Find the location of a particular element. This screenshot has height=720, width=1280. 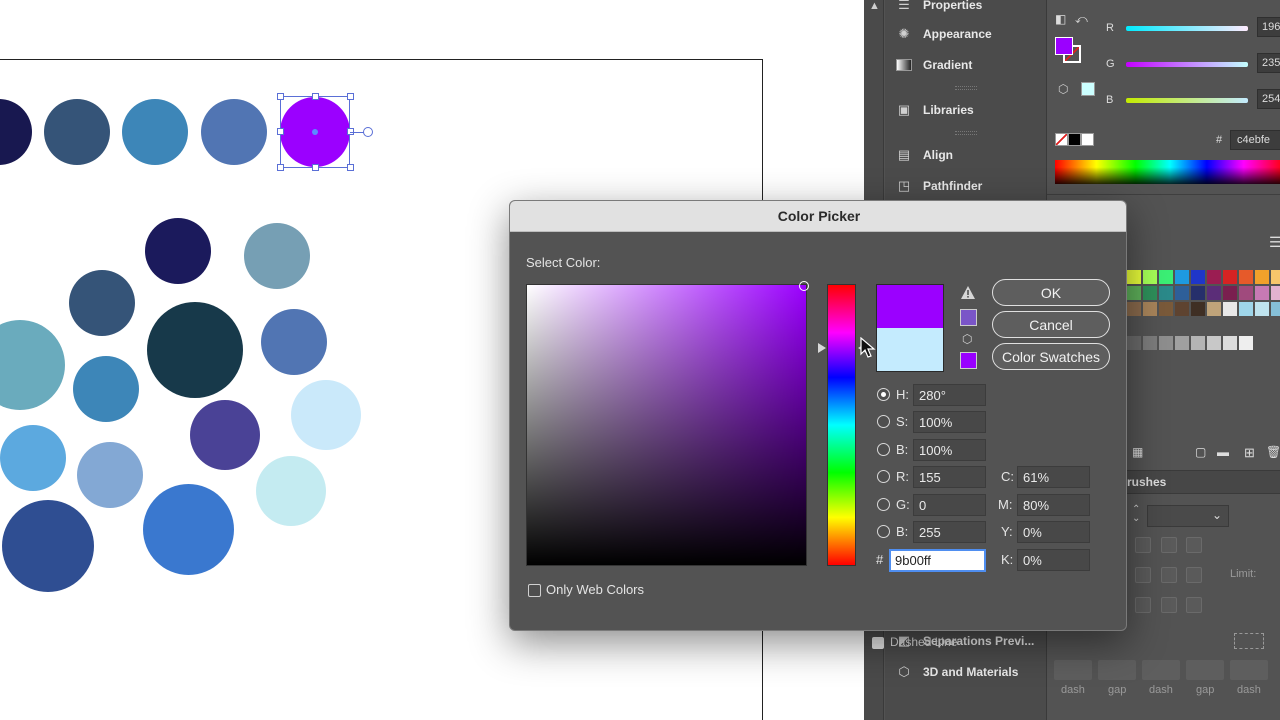

swatch-library-icon: ▦ is located at coordinates (1137, 452).